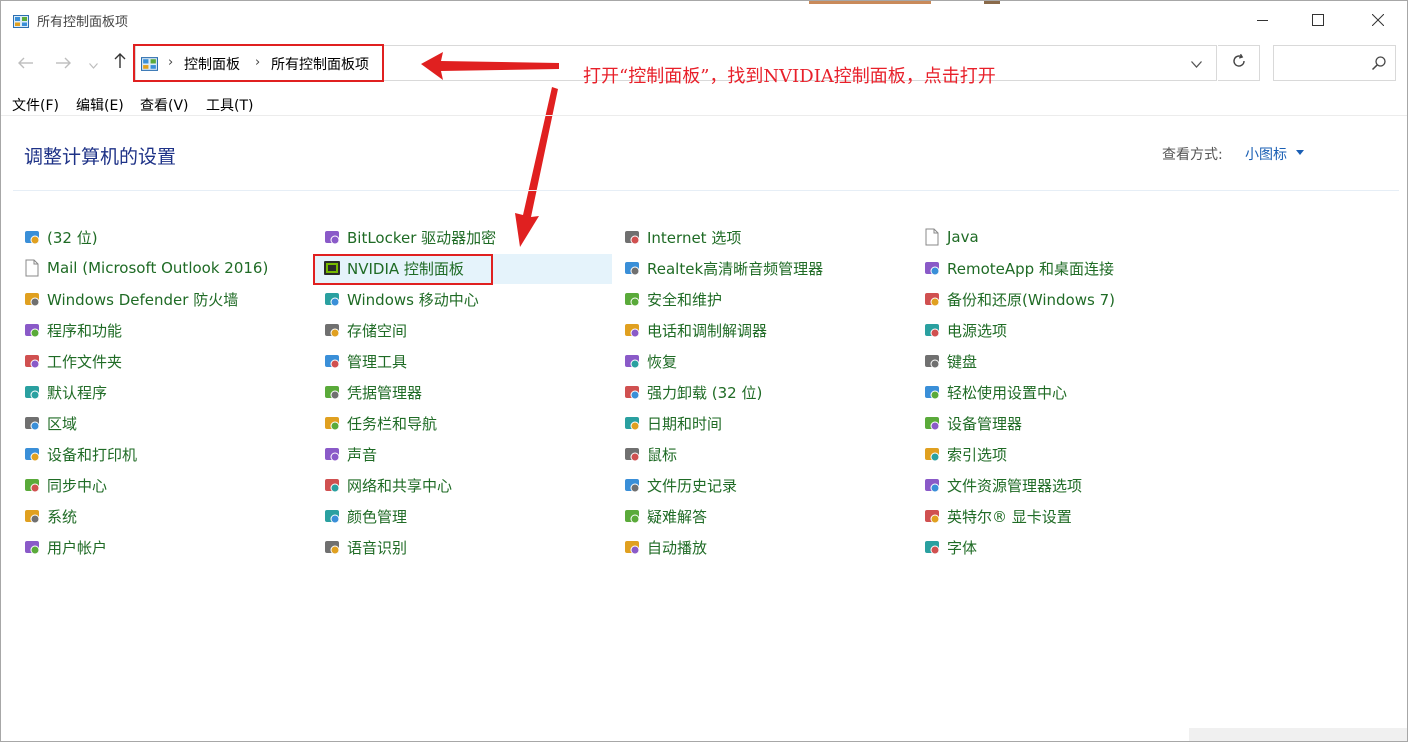  I want to click on control-panel-item: 电源选项, so click(965, 330).